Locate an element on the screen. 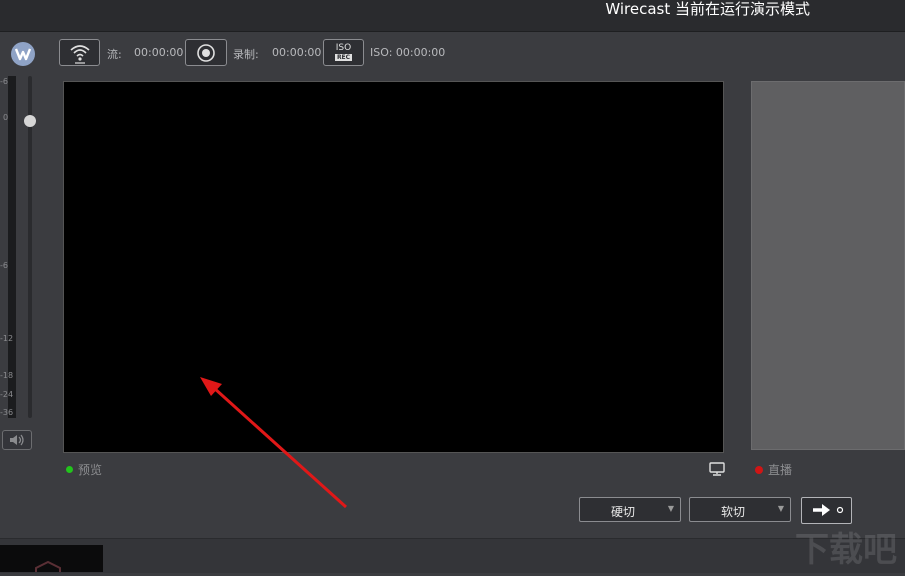 This screenshot has height=576, width=905. rec-icon-text: REC is located at coordinates (343, 57).